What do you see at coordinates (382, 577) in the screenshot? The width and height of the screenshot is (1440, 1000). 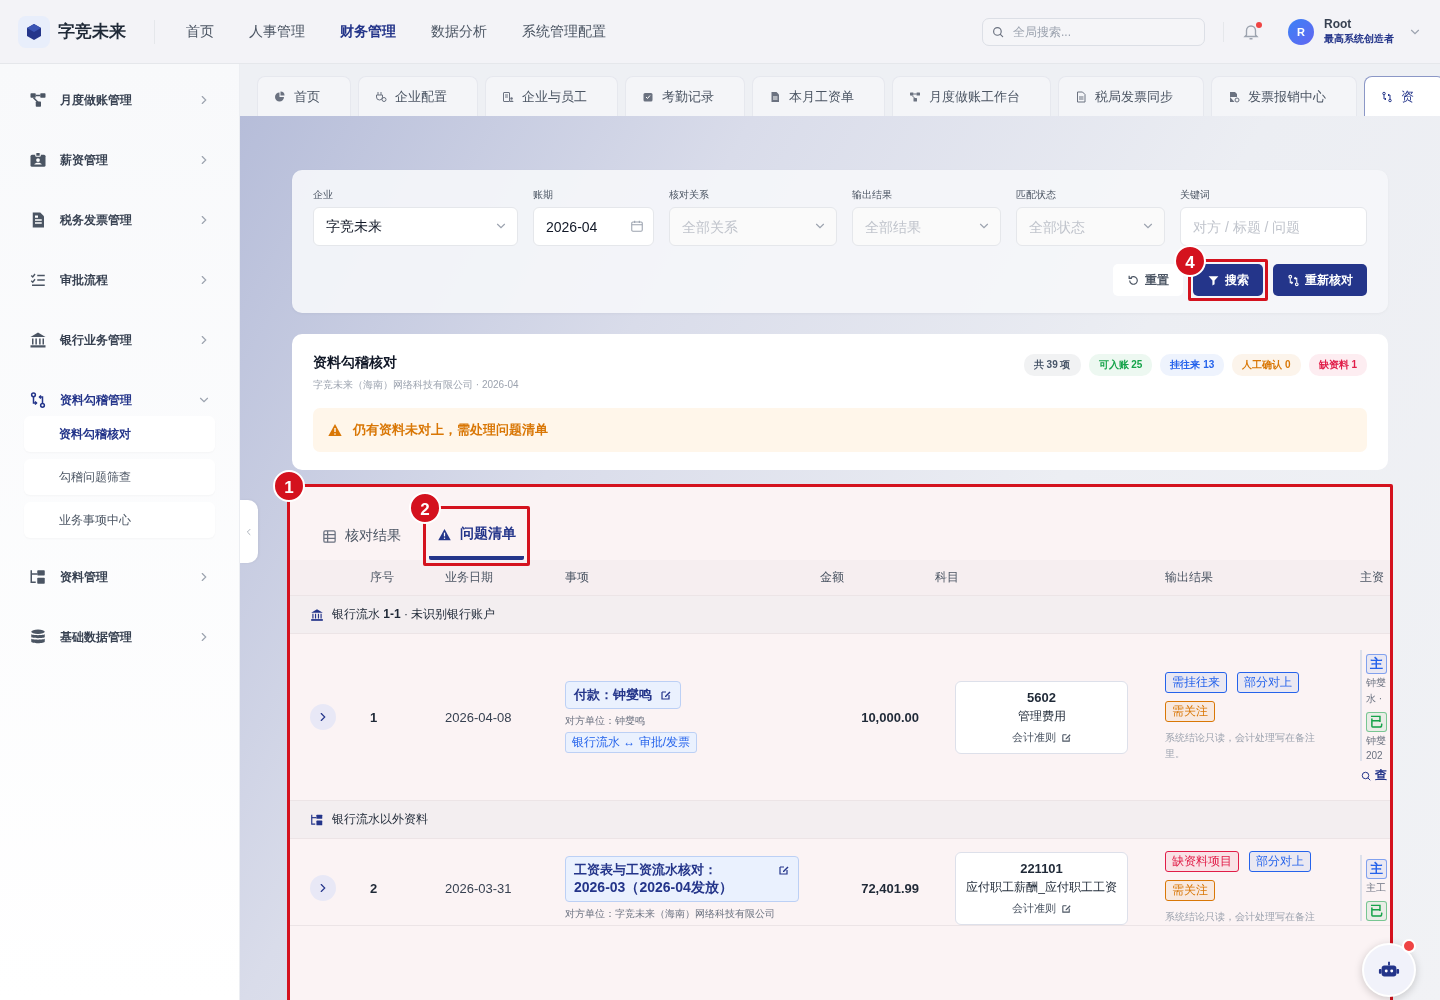 I see `column-header: 序号` at bounding box center [382, 577].